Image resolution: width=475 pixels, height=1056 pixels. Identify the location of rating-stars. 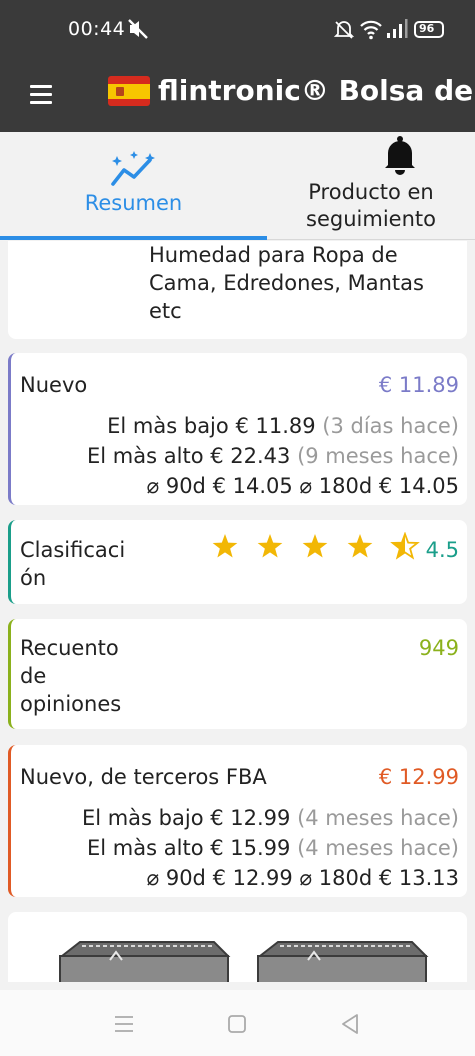
(316, 546).